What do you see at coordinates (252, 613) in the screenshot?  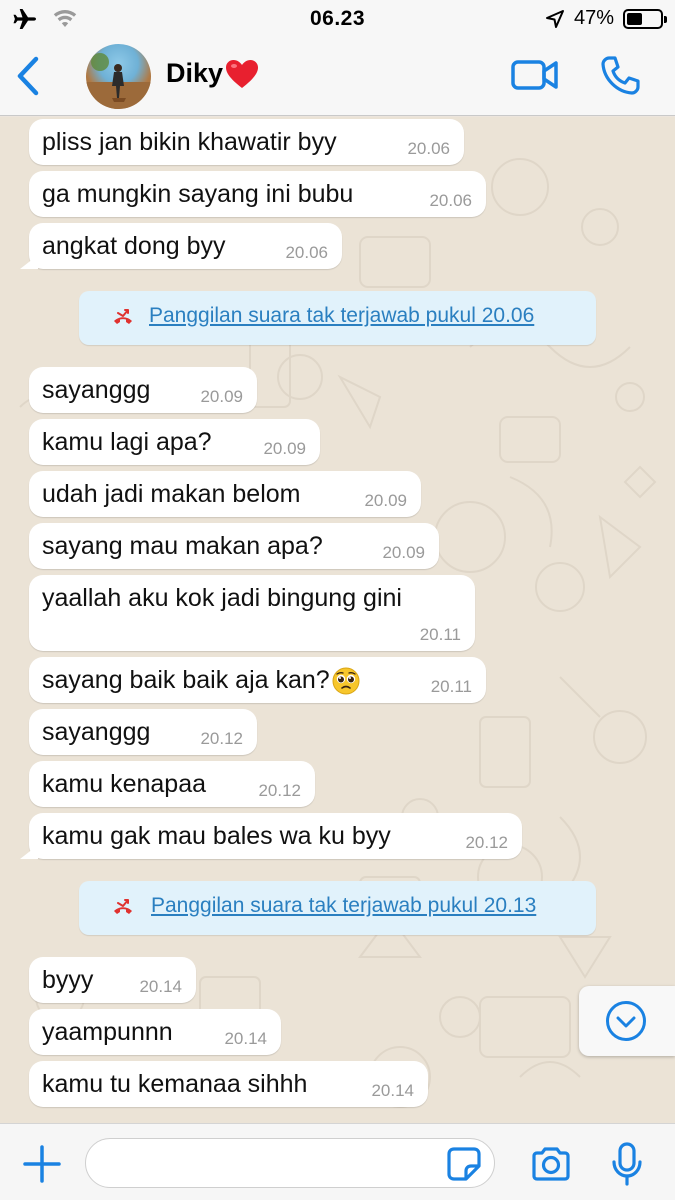 I see `message-bubble: yaallah aku kok jadi bingung gini 20.11` at bounding box center [252, 613].